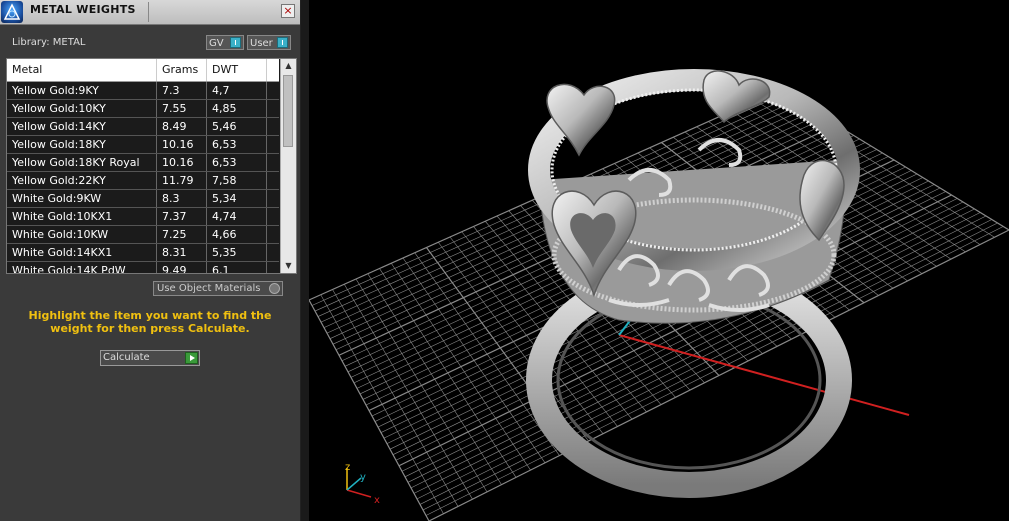  I want to click on cell-dwt: 4,7, so click(237, 90).